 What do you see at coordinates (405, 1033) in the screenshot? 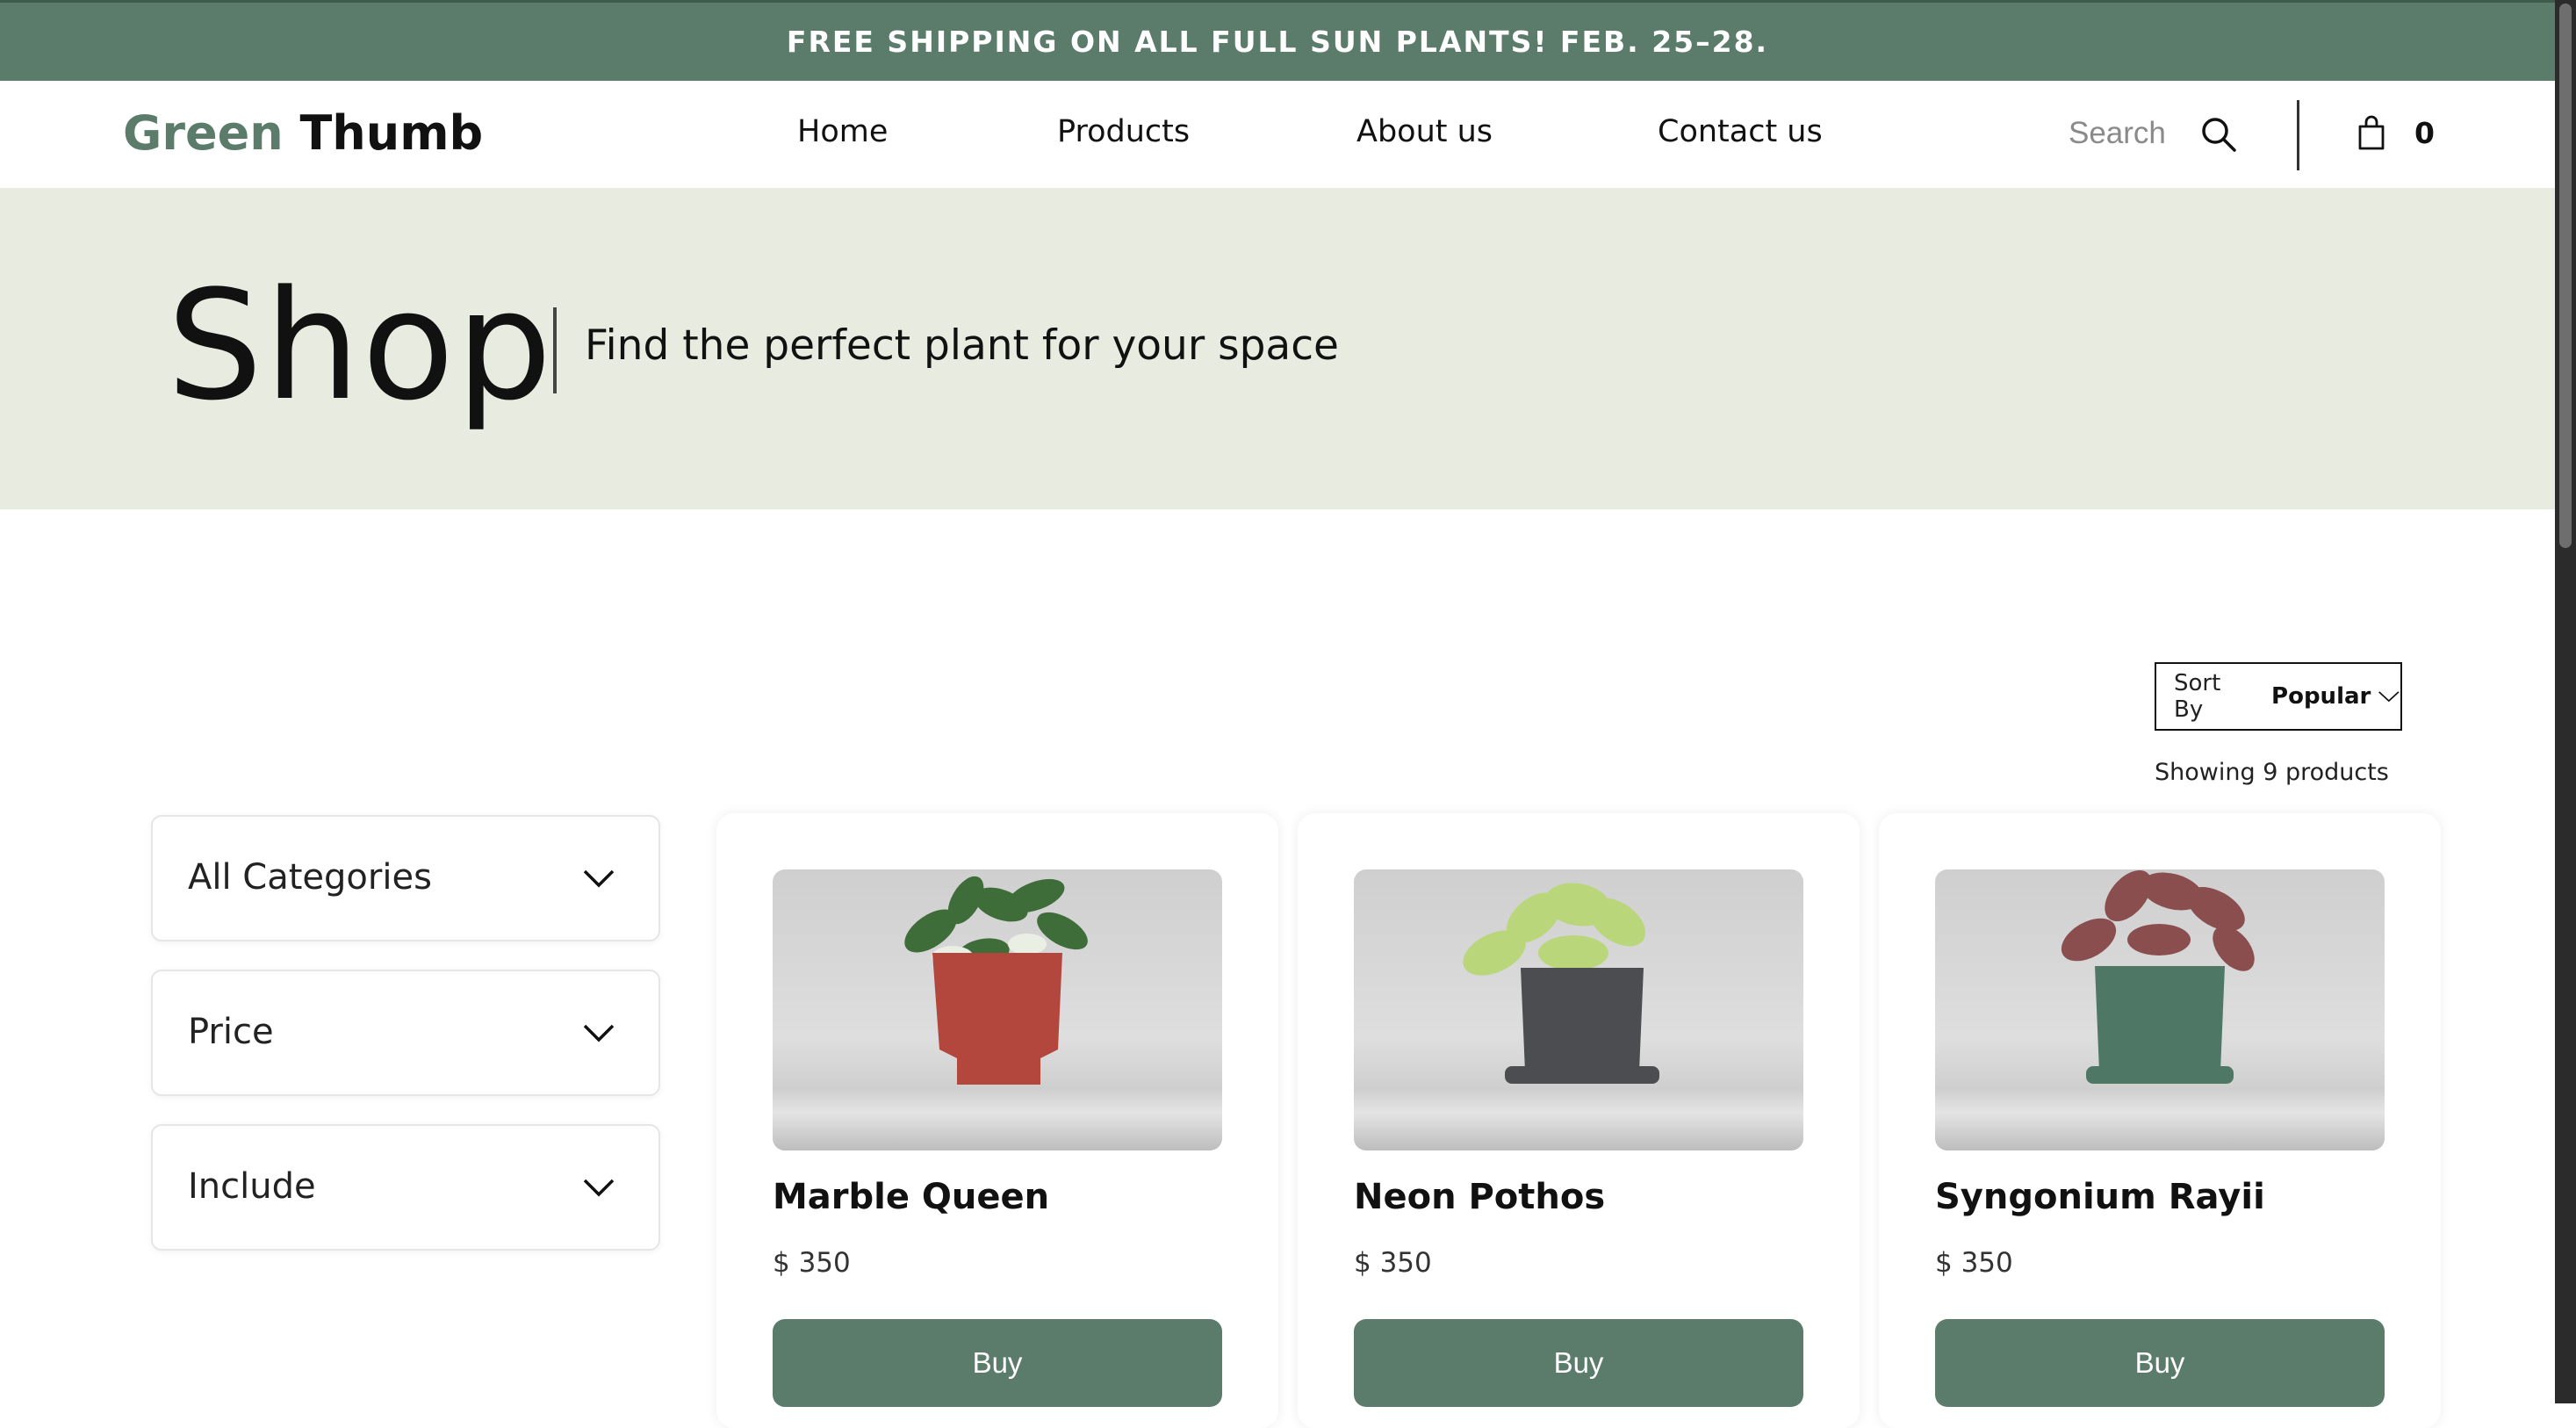
I see `filter-price: Price` at bounding box center [405, 1033].